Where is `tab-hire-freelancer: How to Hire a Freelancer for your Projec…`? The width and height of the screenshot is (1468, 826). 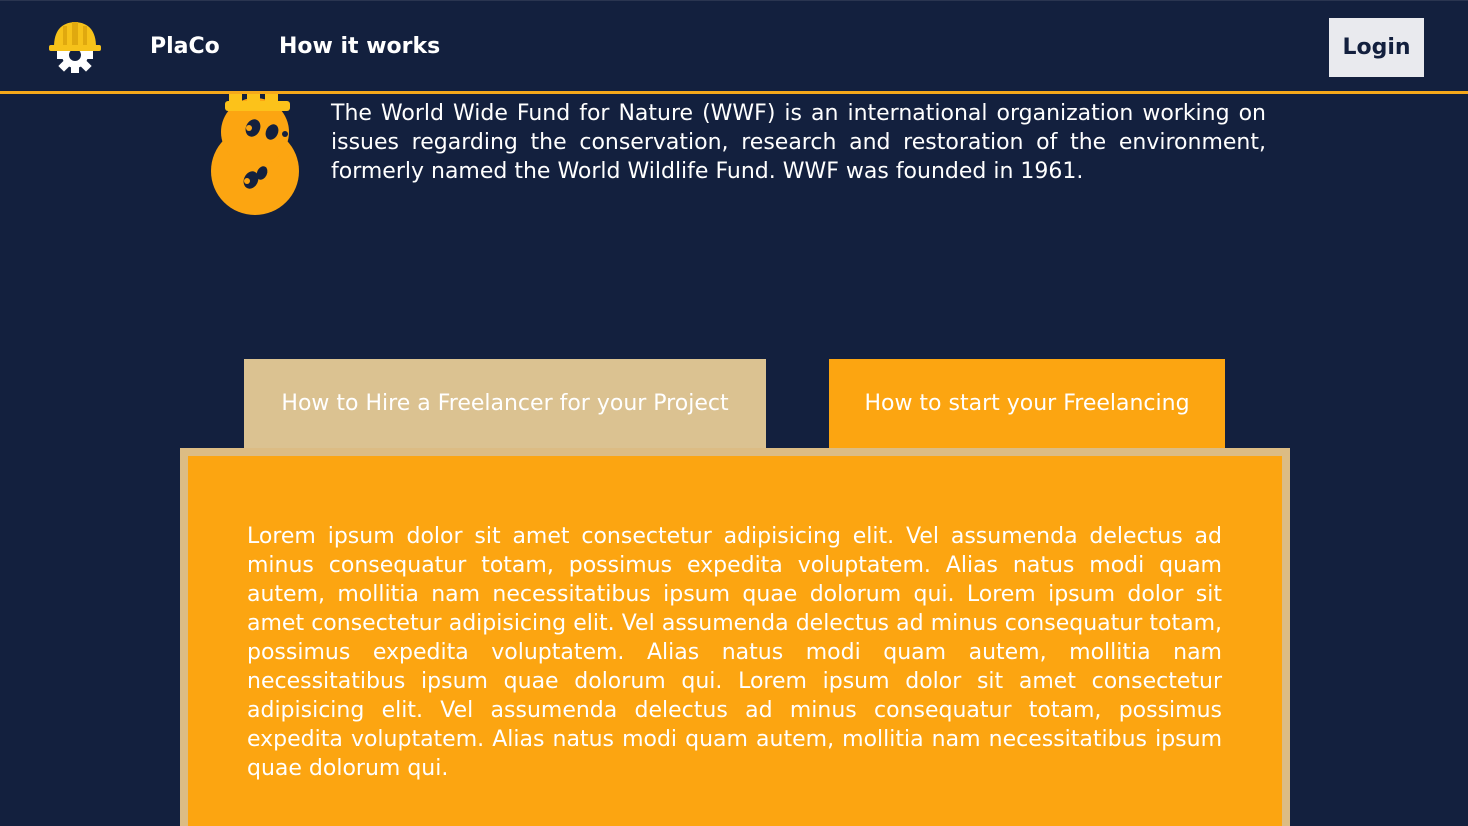 tab-hire-freelancer: How to Hire a Freelancer for your Projec… is located at coordinates (505, 403).